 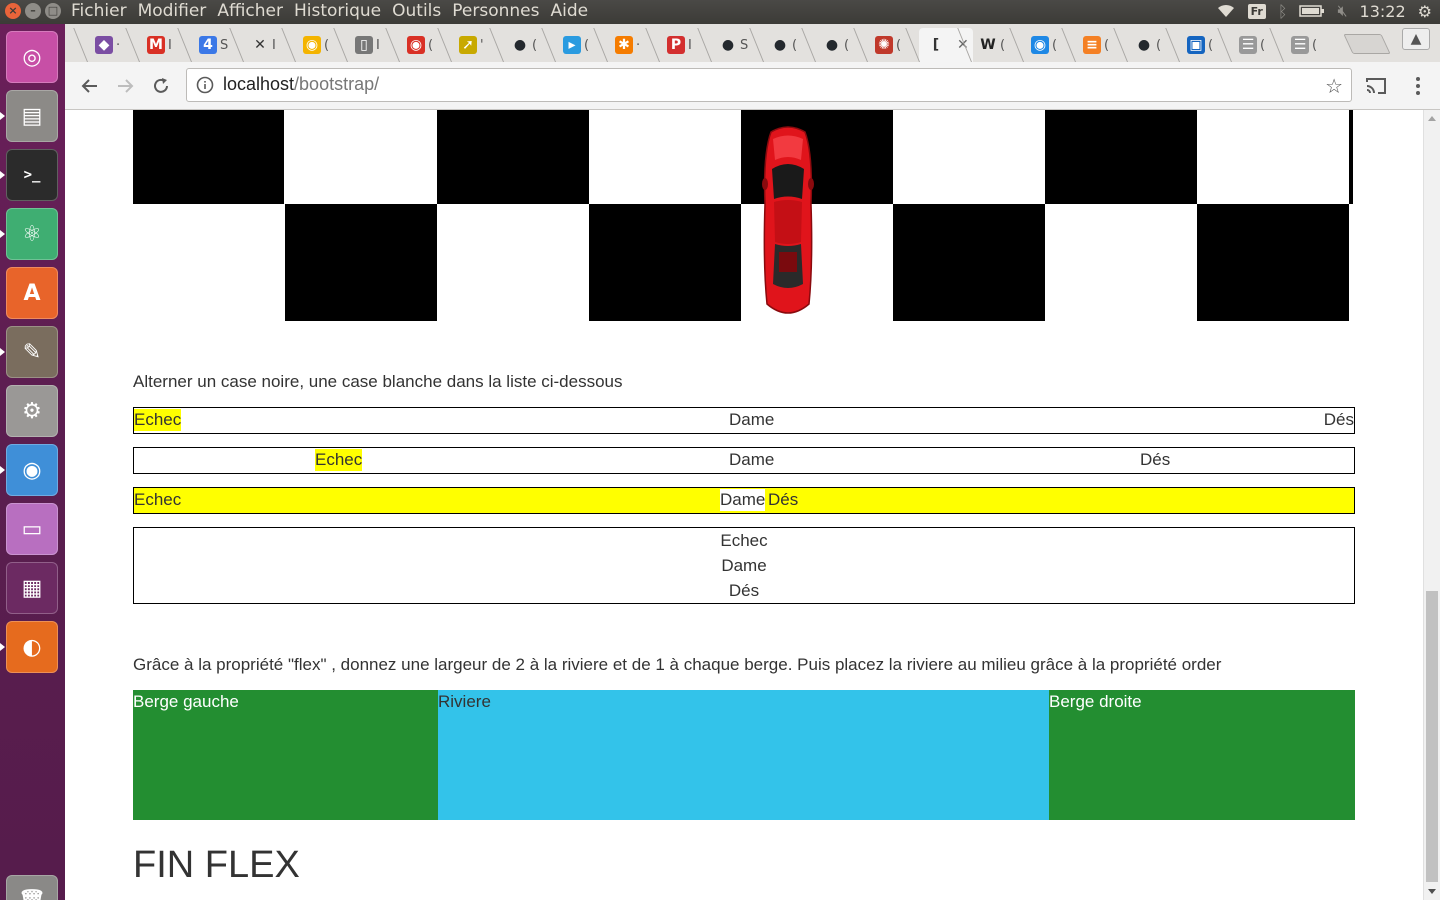 I want to click on scroll-down-icon, so click(x=1432, y=891).